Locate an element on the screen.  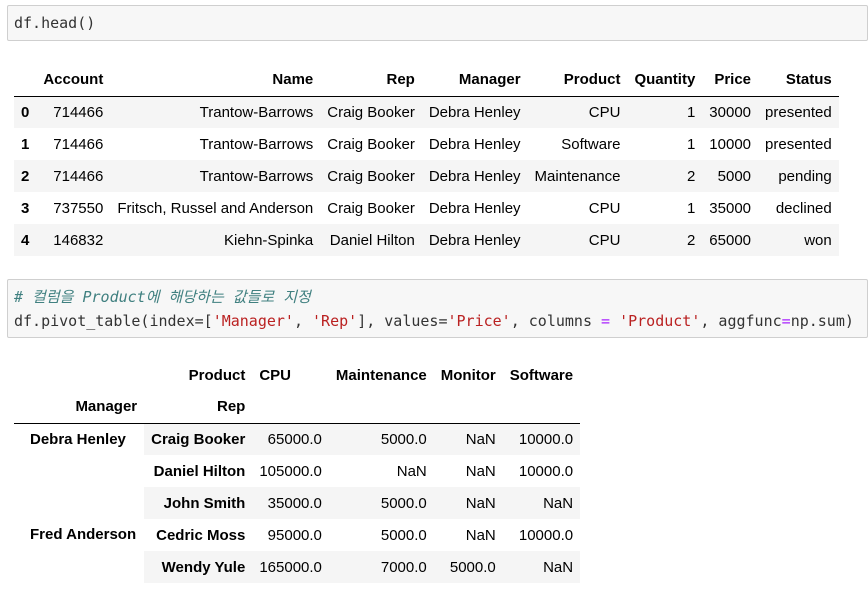
column-header: Account is located at coordinates (73, 80).